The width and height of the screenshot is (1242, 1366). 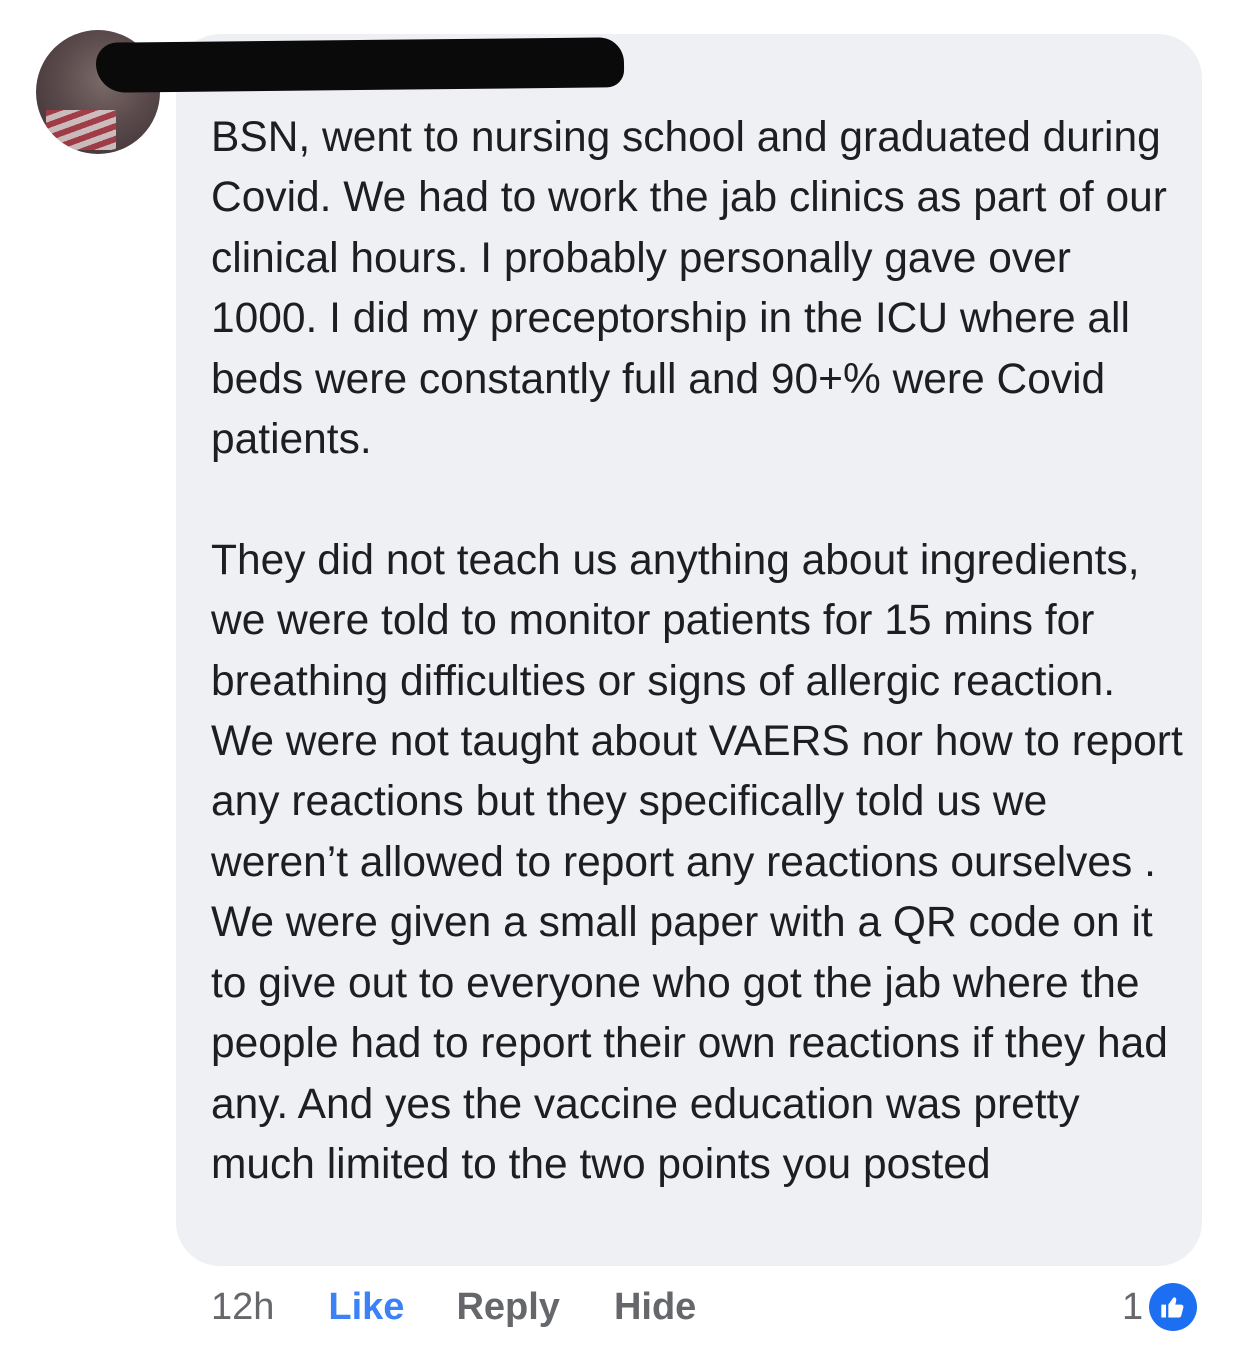 I want to click on thumbs-up-icon, so click(x=1173, y=1307).